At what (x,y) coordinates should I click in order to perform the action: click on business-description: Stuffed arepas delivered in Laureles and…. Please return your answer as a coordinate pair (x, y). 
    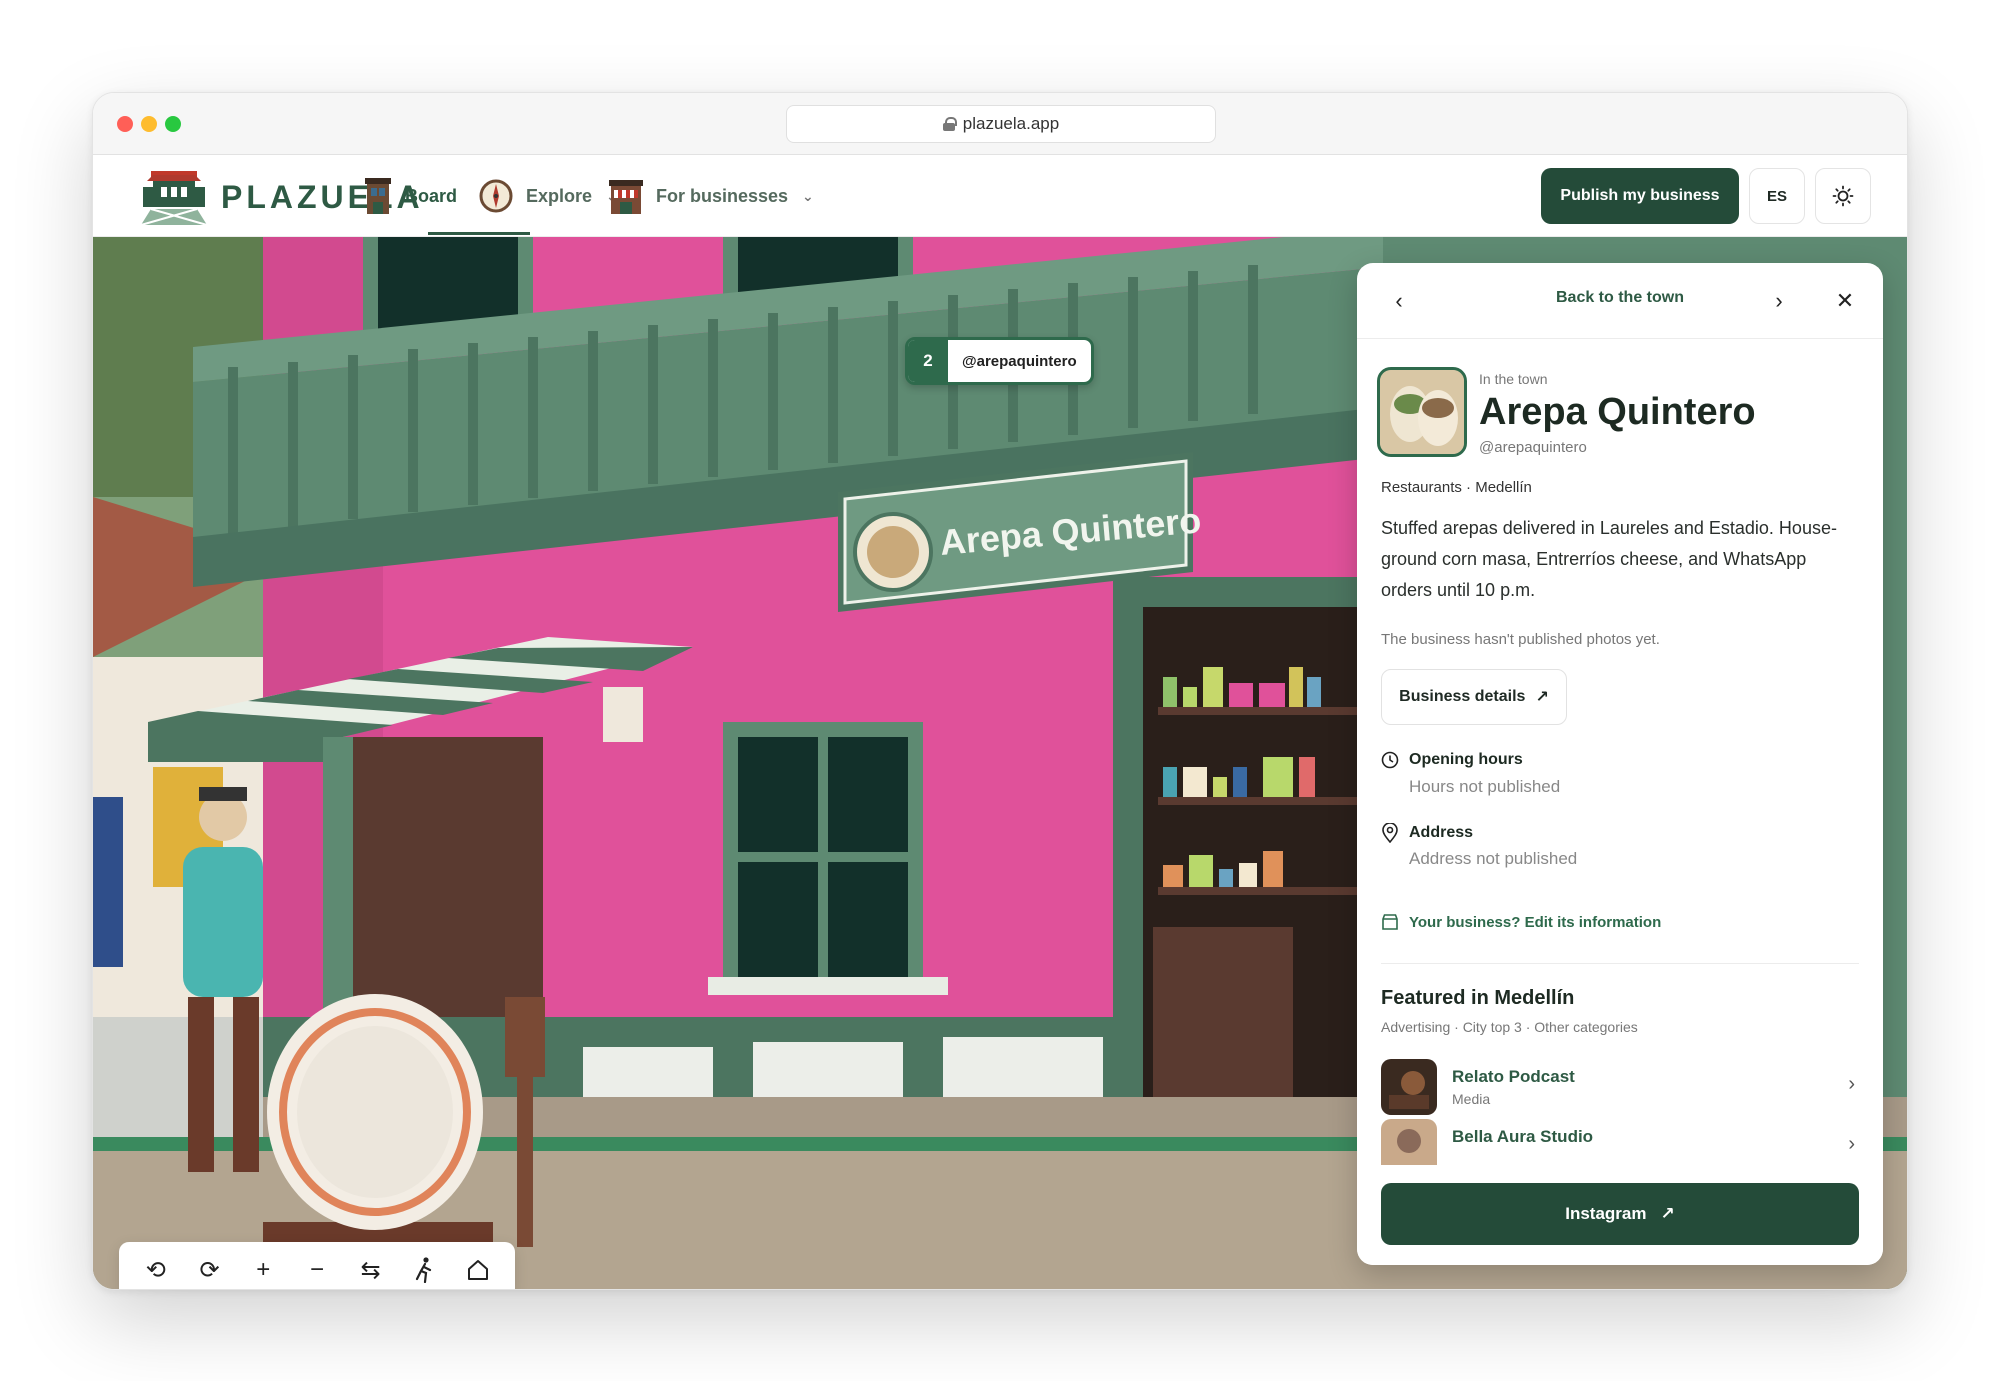
    Looking at the image, I should click on (1609, 559).